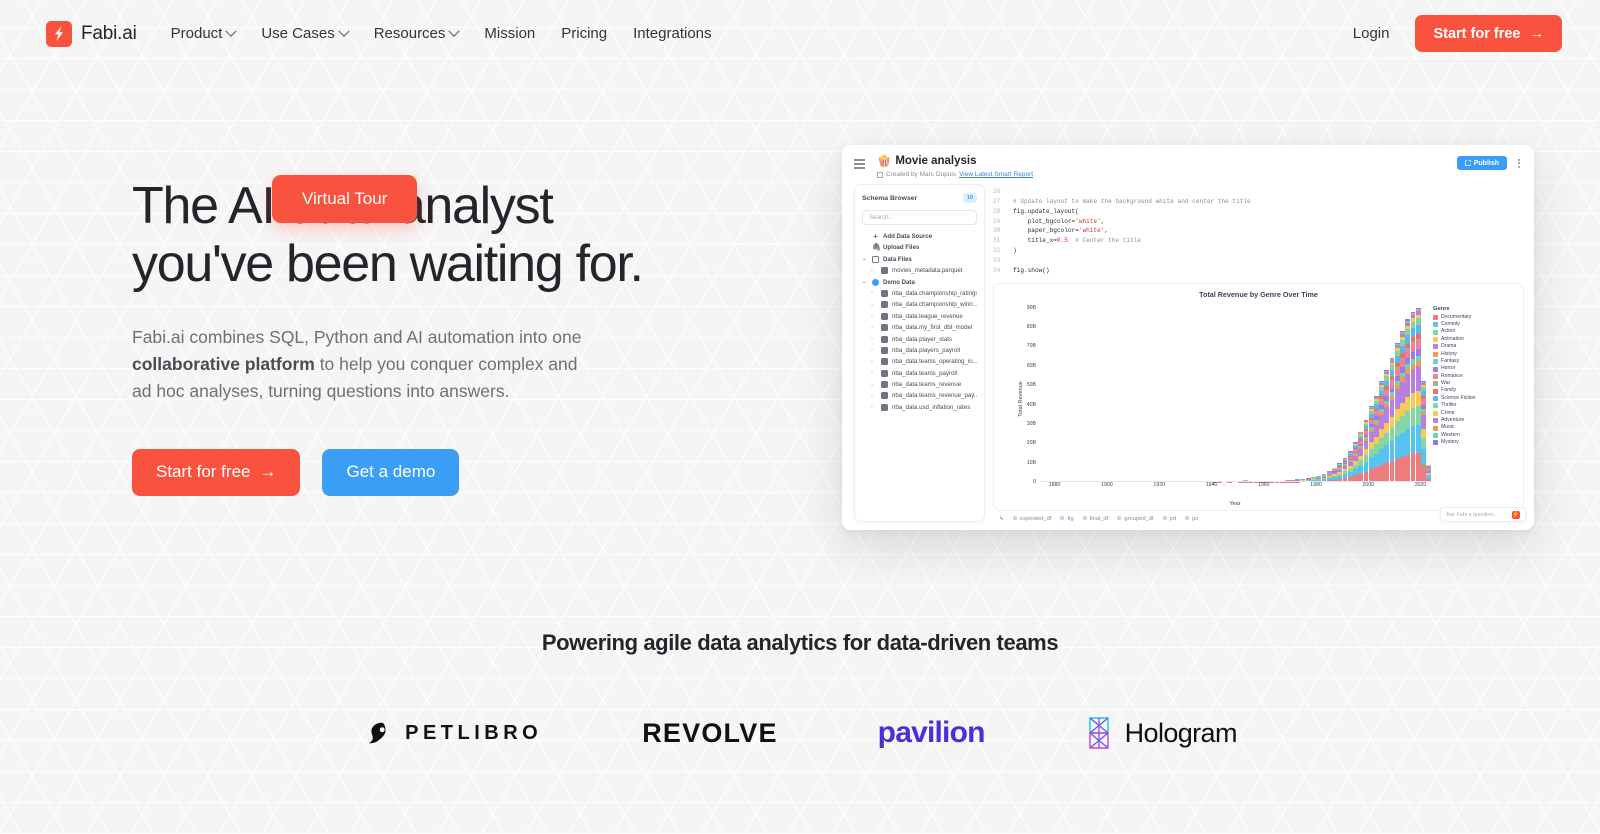 The width and height of the screenshot is (1600, 834). Describe the element at coordinates (919, 282) in the screenshot. I see `schema-tree-item: ⌄ Demo Data` at that location.